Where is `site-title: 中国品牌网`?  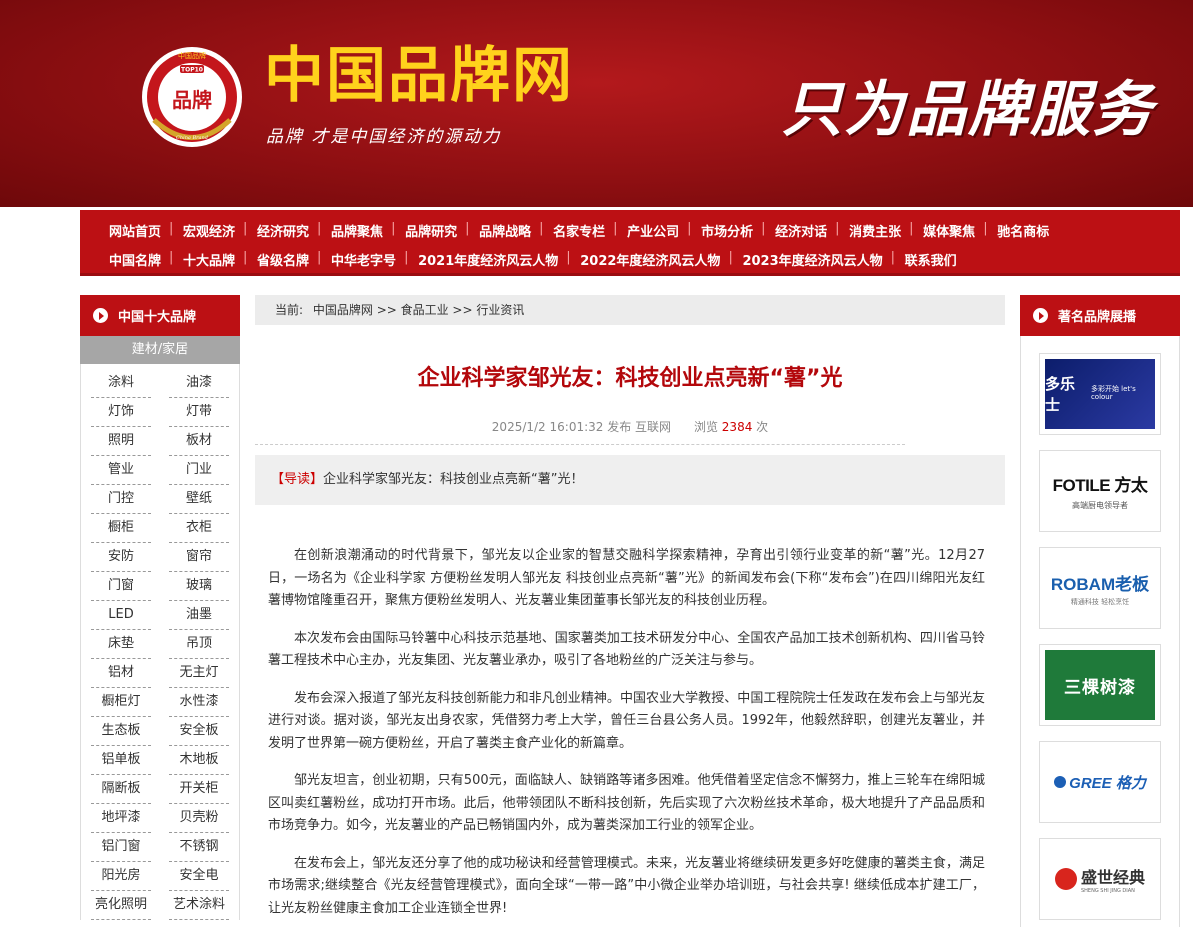
site-title: 中国品牌网 is located at coordinates (419, 76).